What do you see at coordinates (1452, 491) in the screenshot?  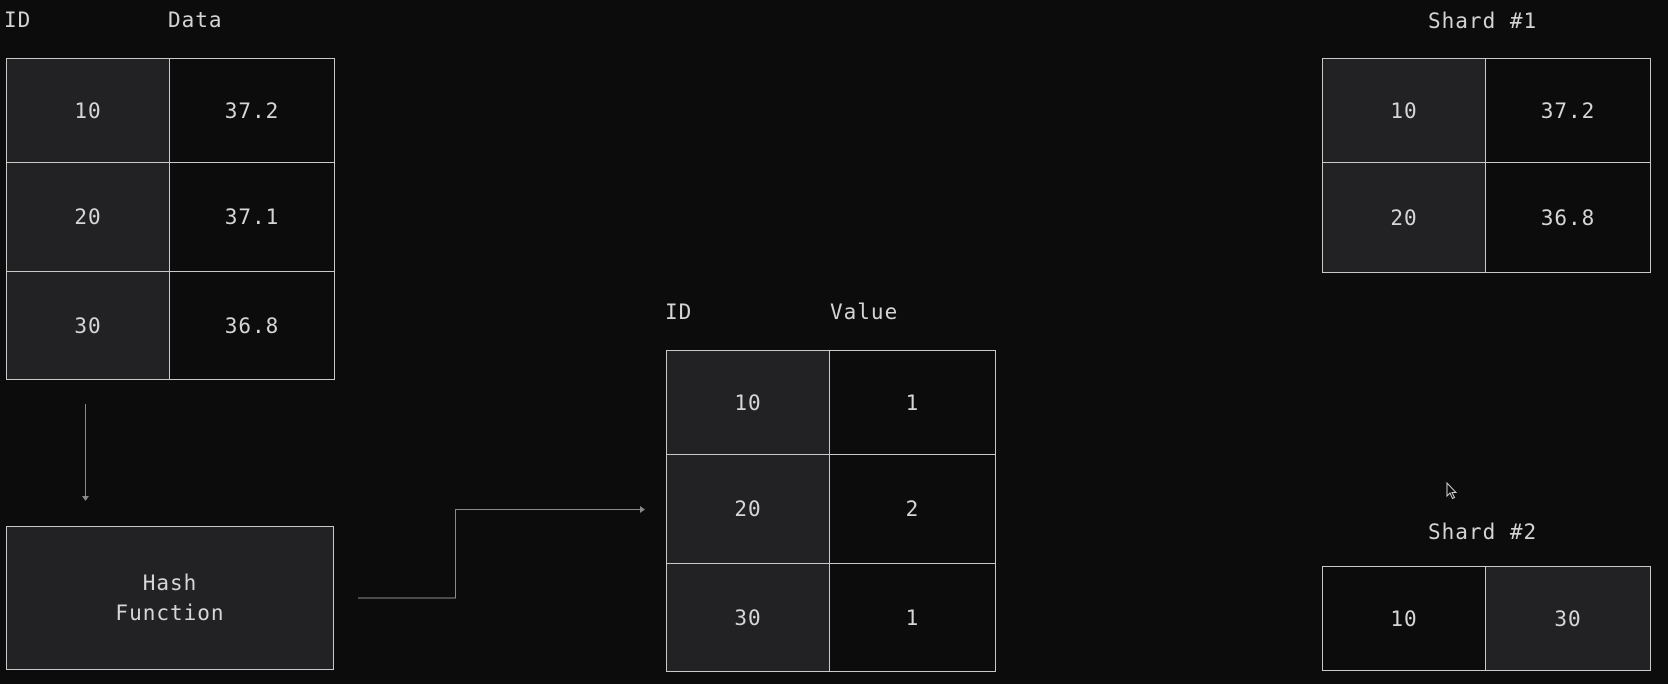 I see `mouse-cursor-icon` at bounding box center [1452, 491].